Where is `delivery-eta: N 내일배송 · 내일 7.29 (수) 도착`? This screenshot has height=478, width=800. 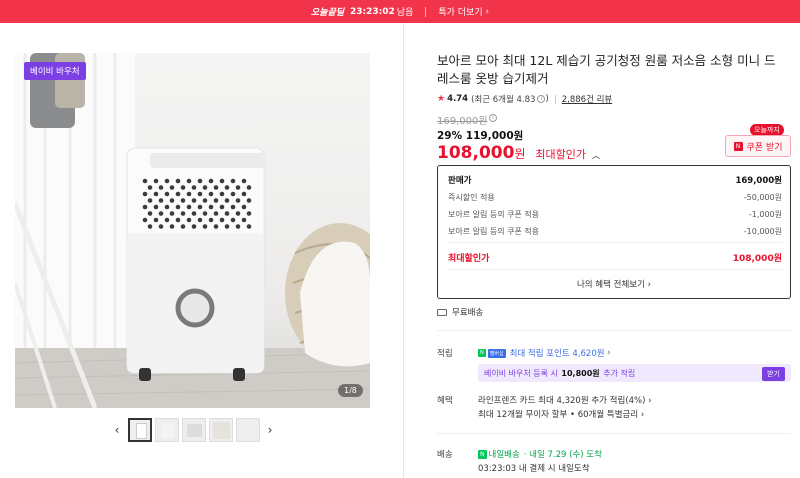
delivery-eta: N 내일배송 · 내일 7.29 (수) 도착 is located at coordinates (540, 454).